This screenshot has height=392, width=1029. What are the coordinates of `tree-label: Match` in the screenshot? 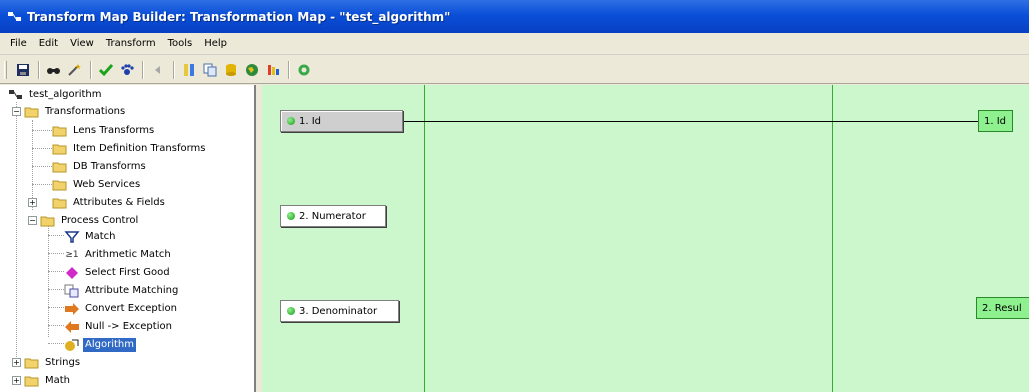 It's located at (100, 236).